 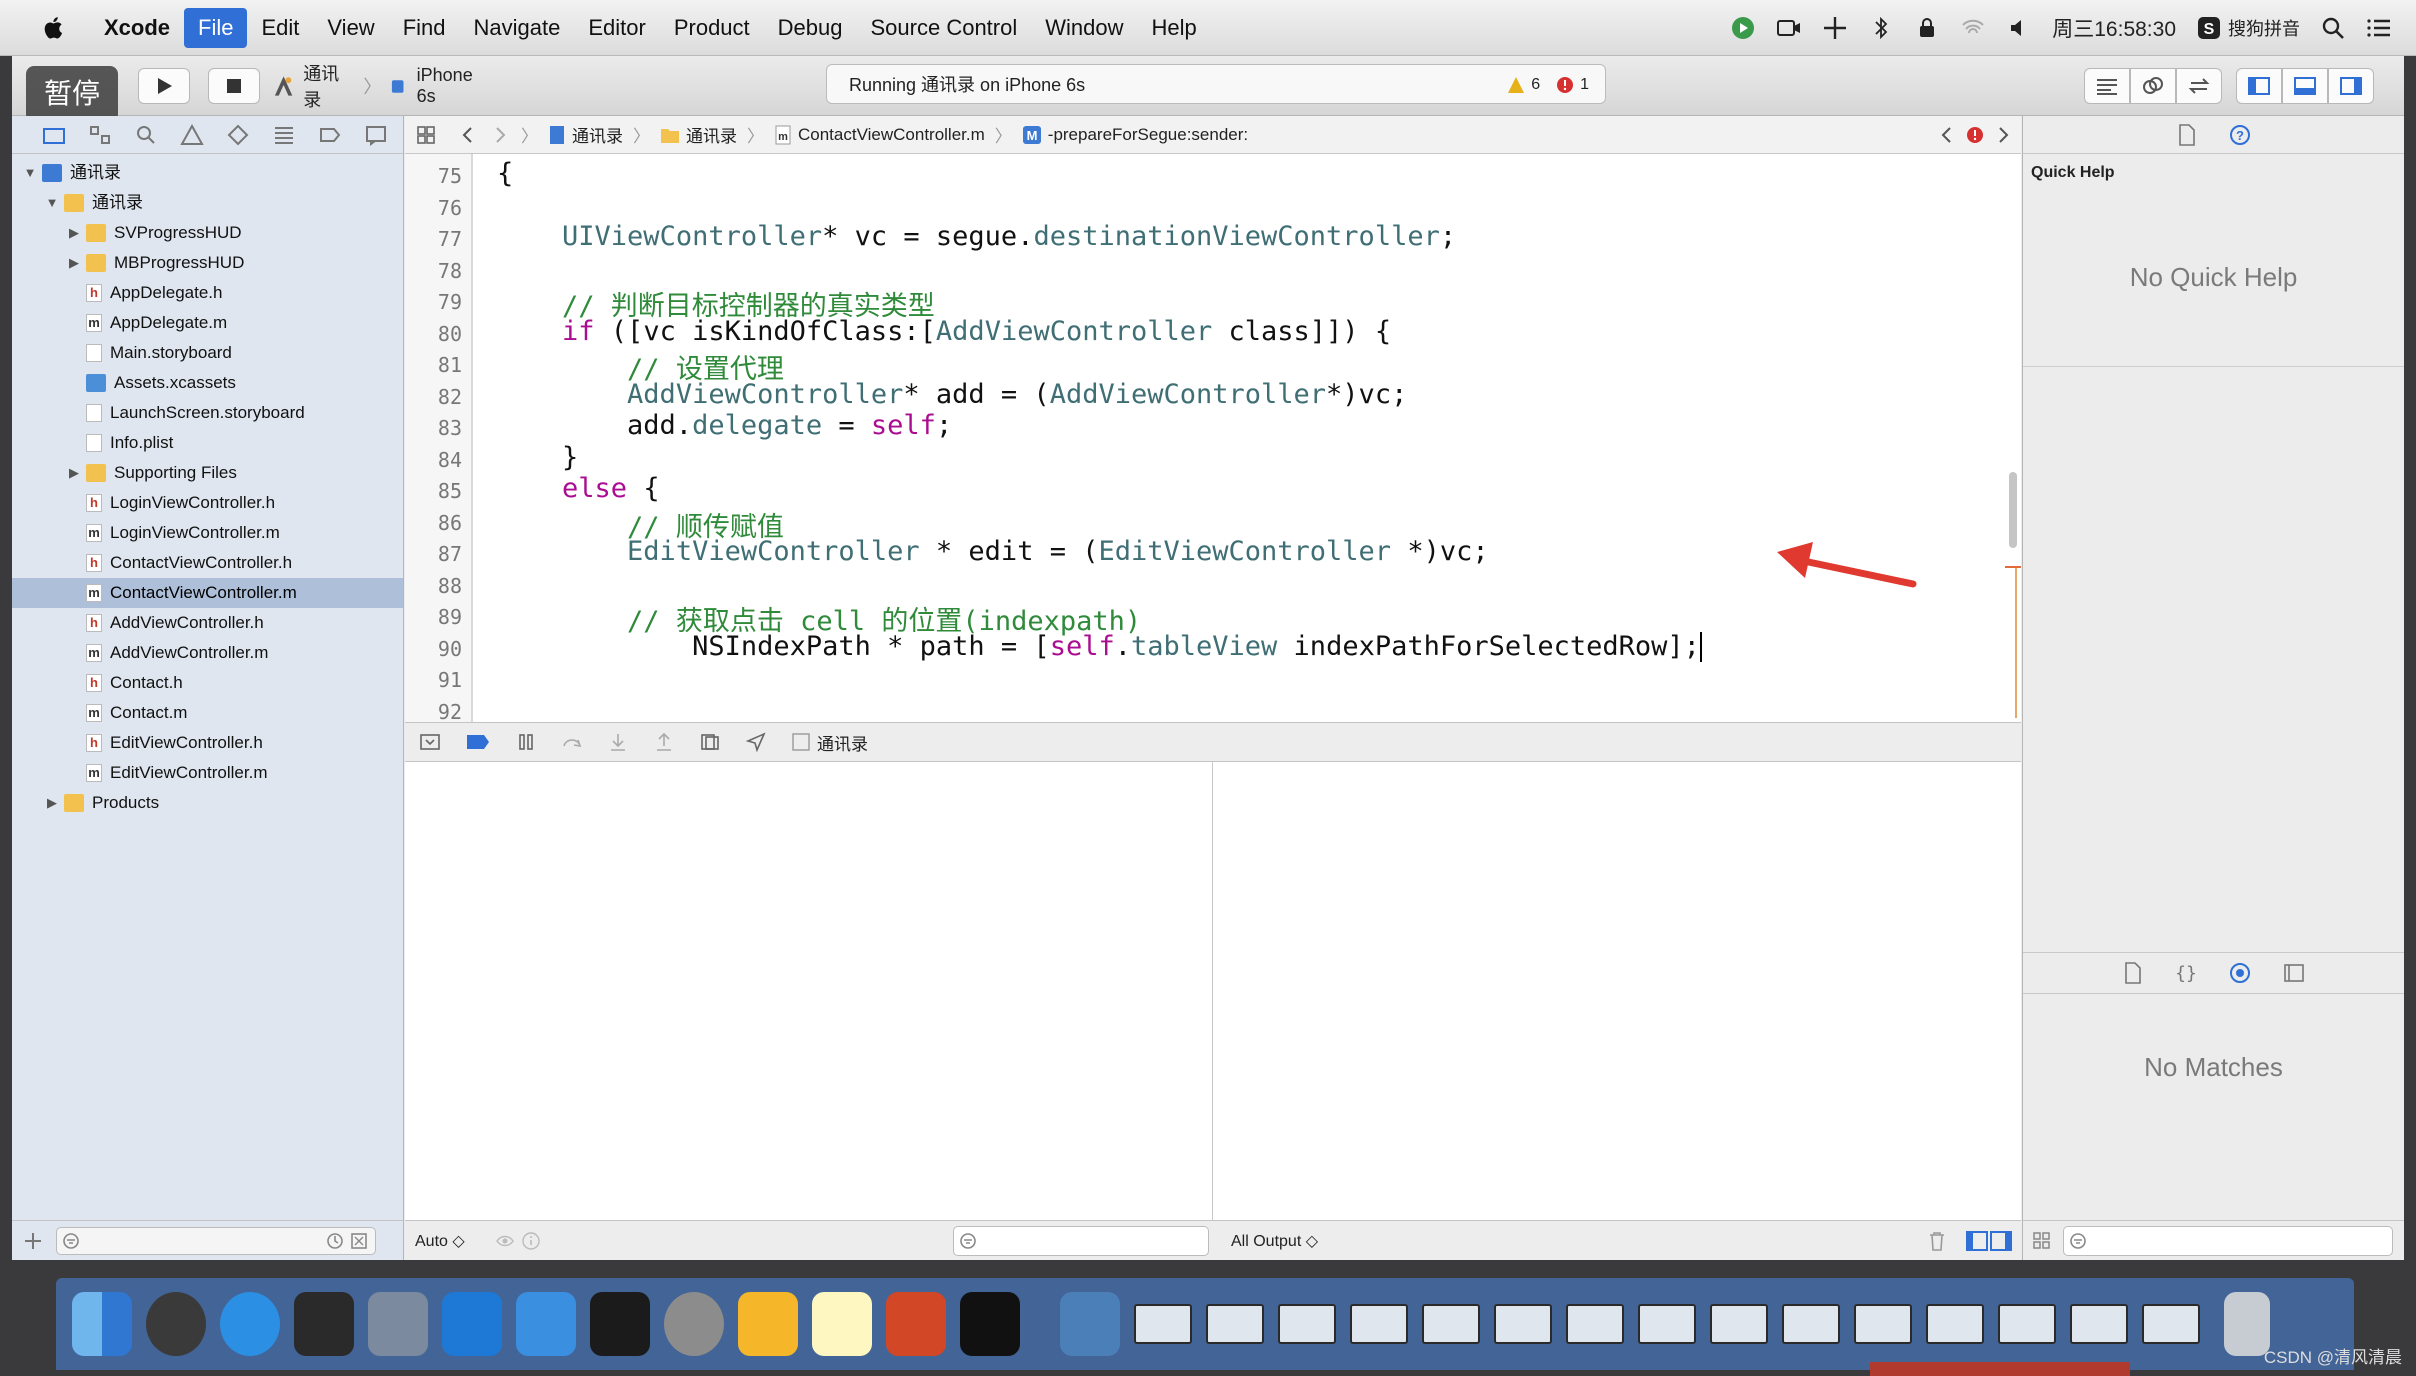 What do you see at coordinates (207, 713) in the screenshot?
I see `nav-row: m Contact.m` at bounding box center [207, 713].